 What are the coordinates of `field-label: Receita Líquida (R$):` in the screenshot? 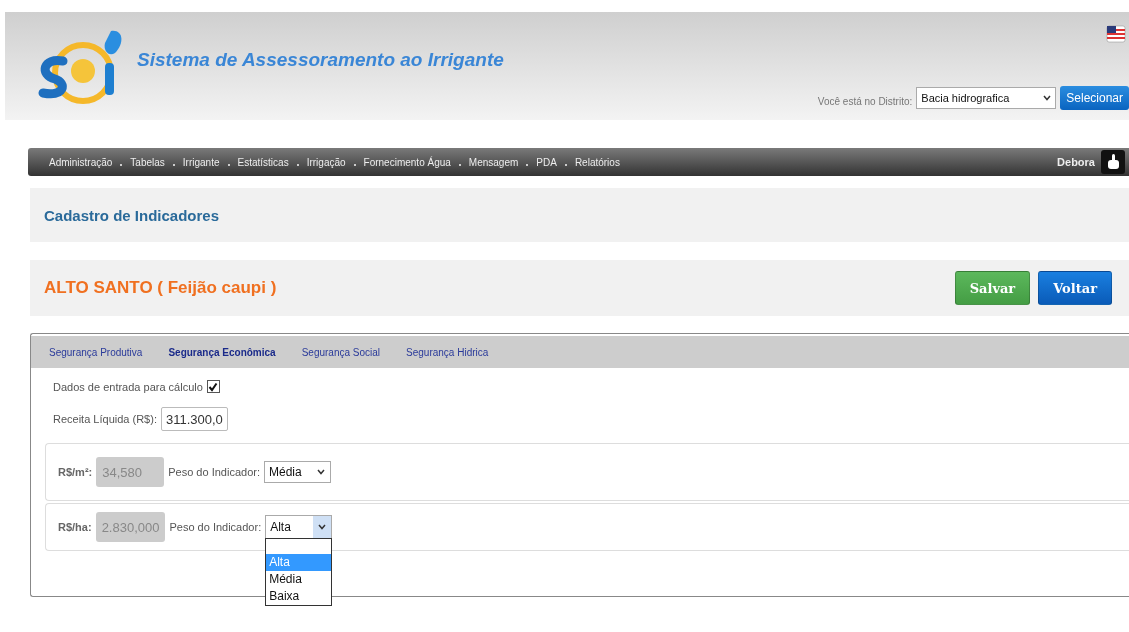 It's located at (105, 419).